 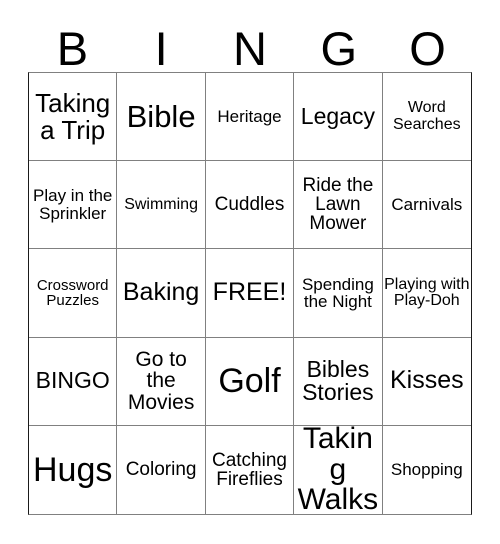 I want to click on bingo-cell-label: Bible, so click(x=161, y=116).